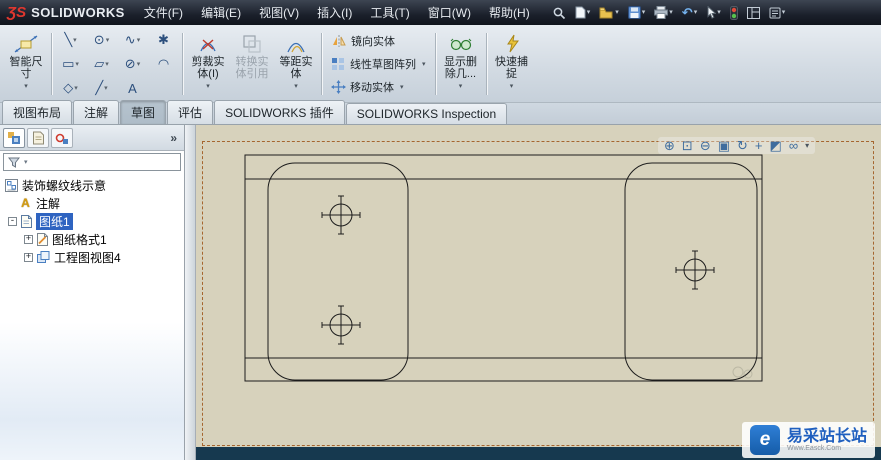  I want to click on print-button: ▾, so click(663, 12).